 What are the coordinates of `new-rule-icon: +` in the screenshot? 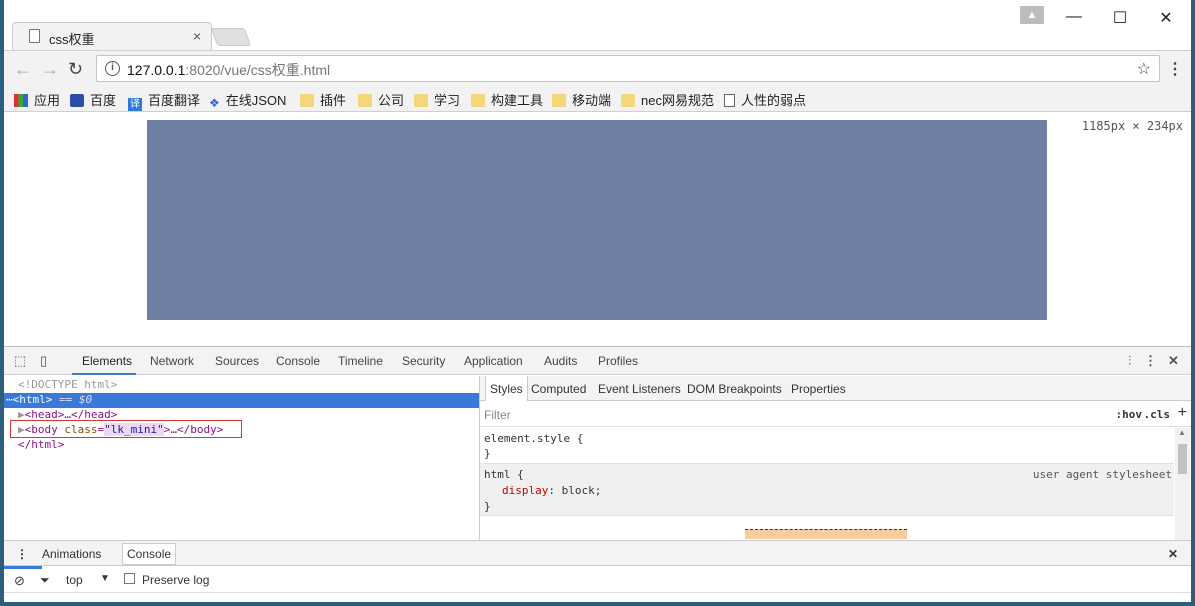 It's located at (1182, 413).